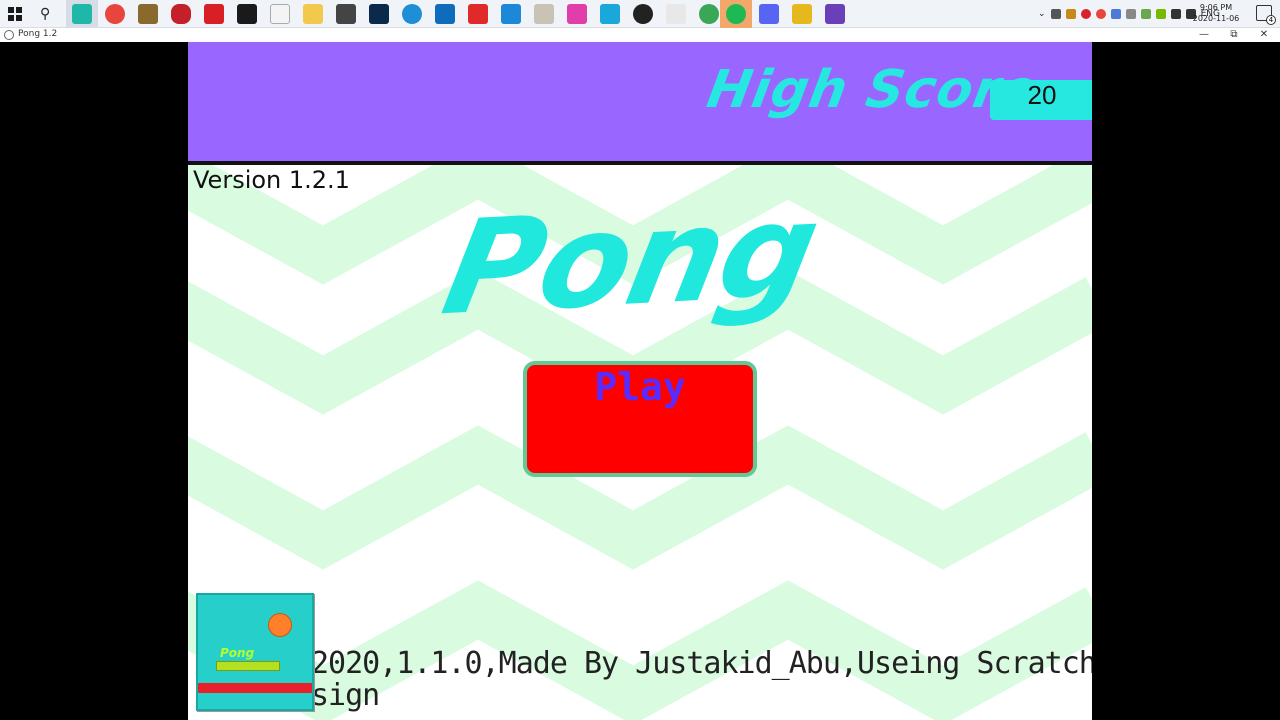 This screenshot has width=1280, height=720. Describe the element at coordinates (640, 387) in the screenshot. I see `play-button-label: Play` at that location.